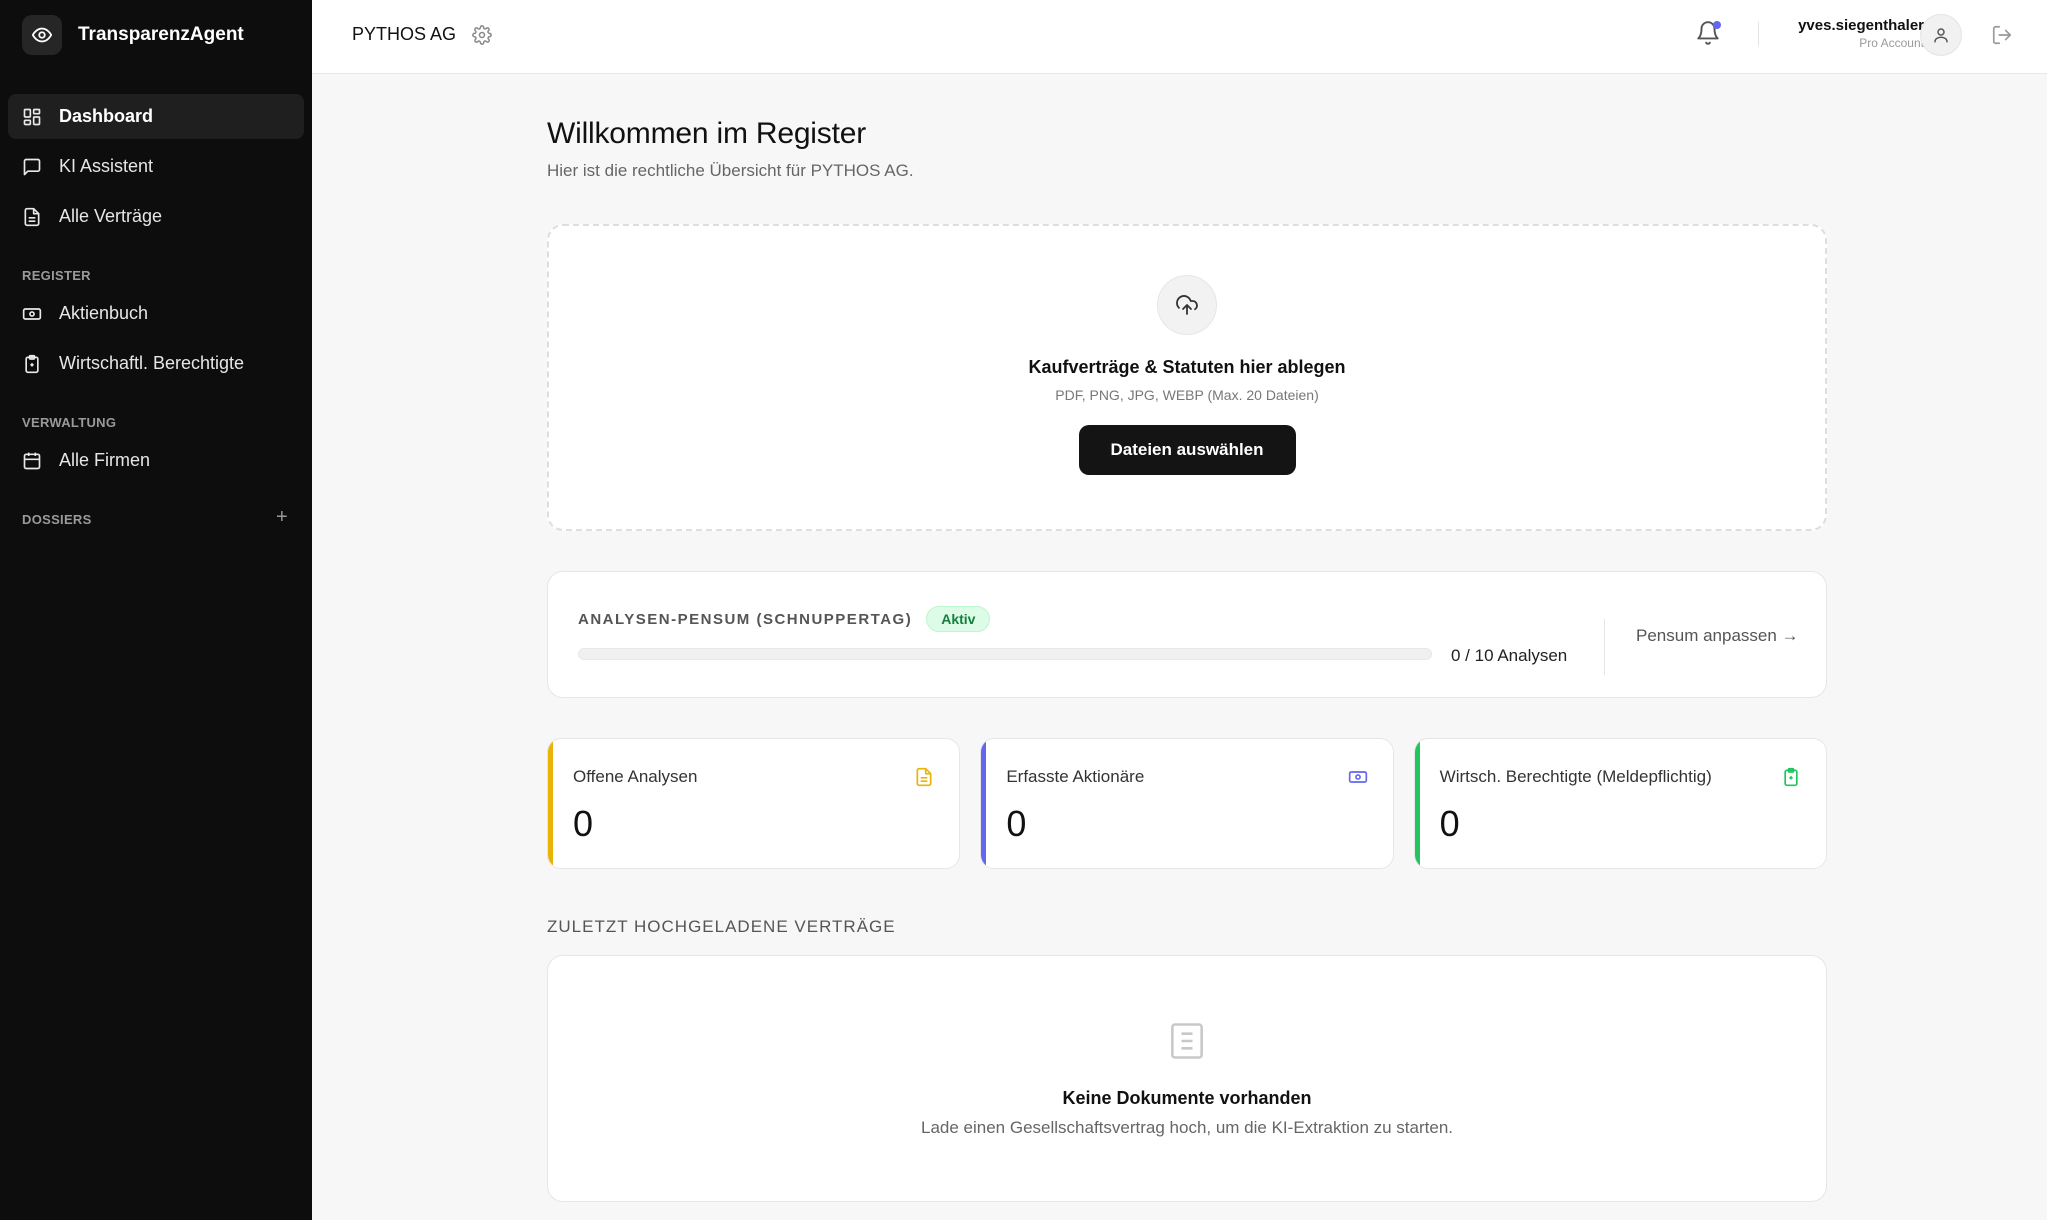 The width and height of the screenshot is (2047, 1220). Describe the element at coordinates (105, 460) in the screenshot. I see `sidebar-item-label: Alle Firmen` at that location.